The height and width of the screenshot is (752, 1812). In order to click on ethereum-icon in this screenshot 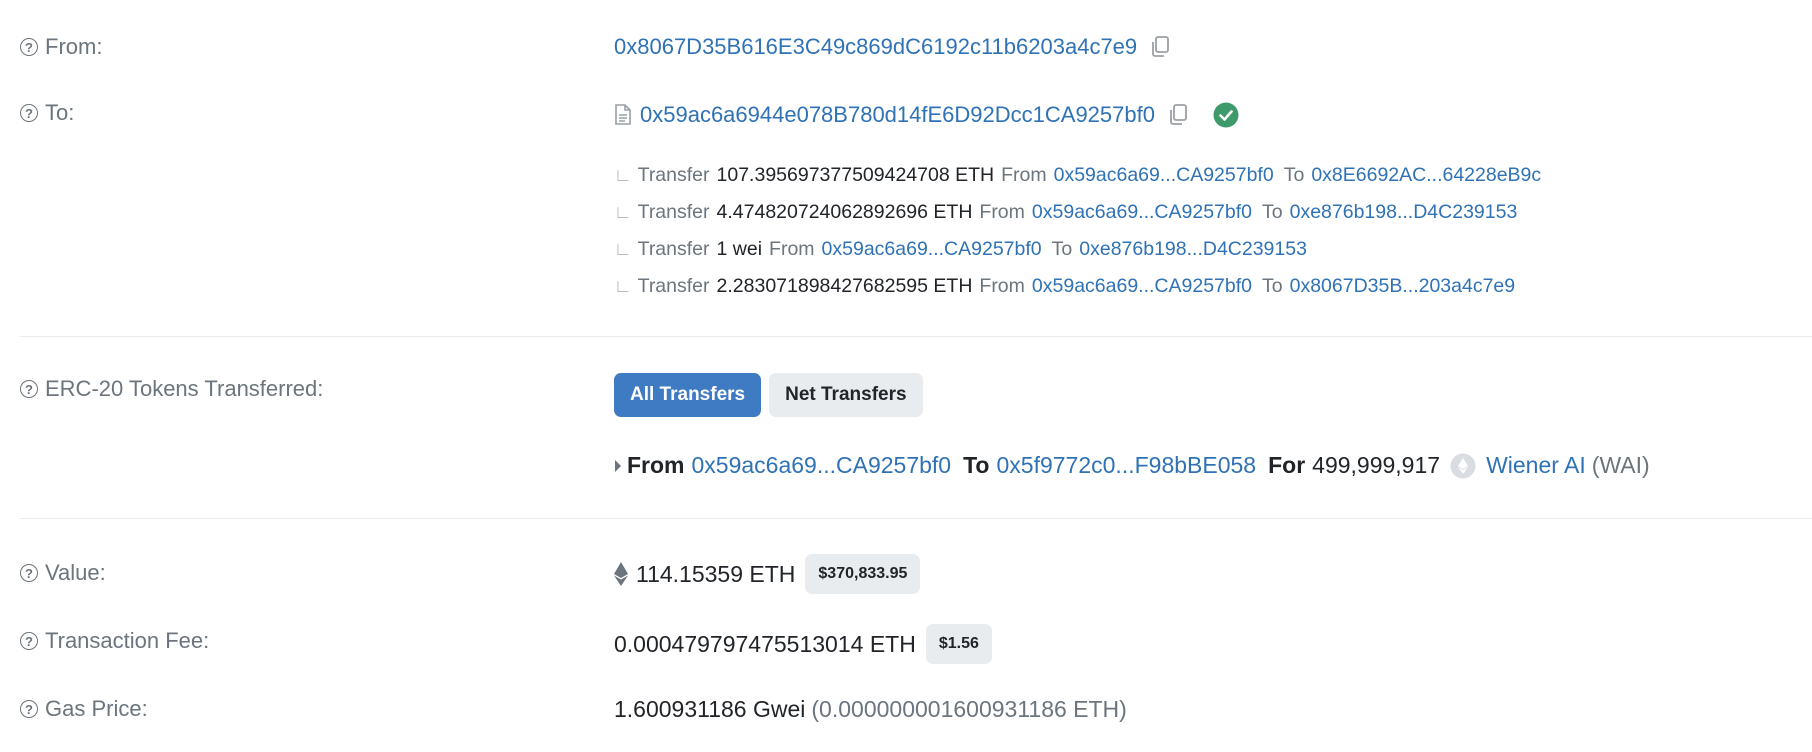, I will do `click(621, 574)`.